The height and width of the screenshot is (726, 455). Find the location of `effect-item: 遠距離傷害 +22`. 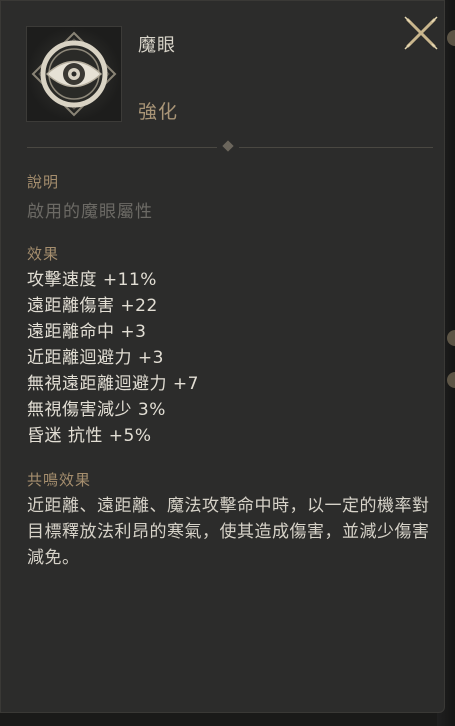

effect-item: 遠距離傷害 +22 is located at coordinates (92, 306).